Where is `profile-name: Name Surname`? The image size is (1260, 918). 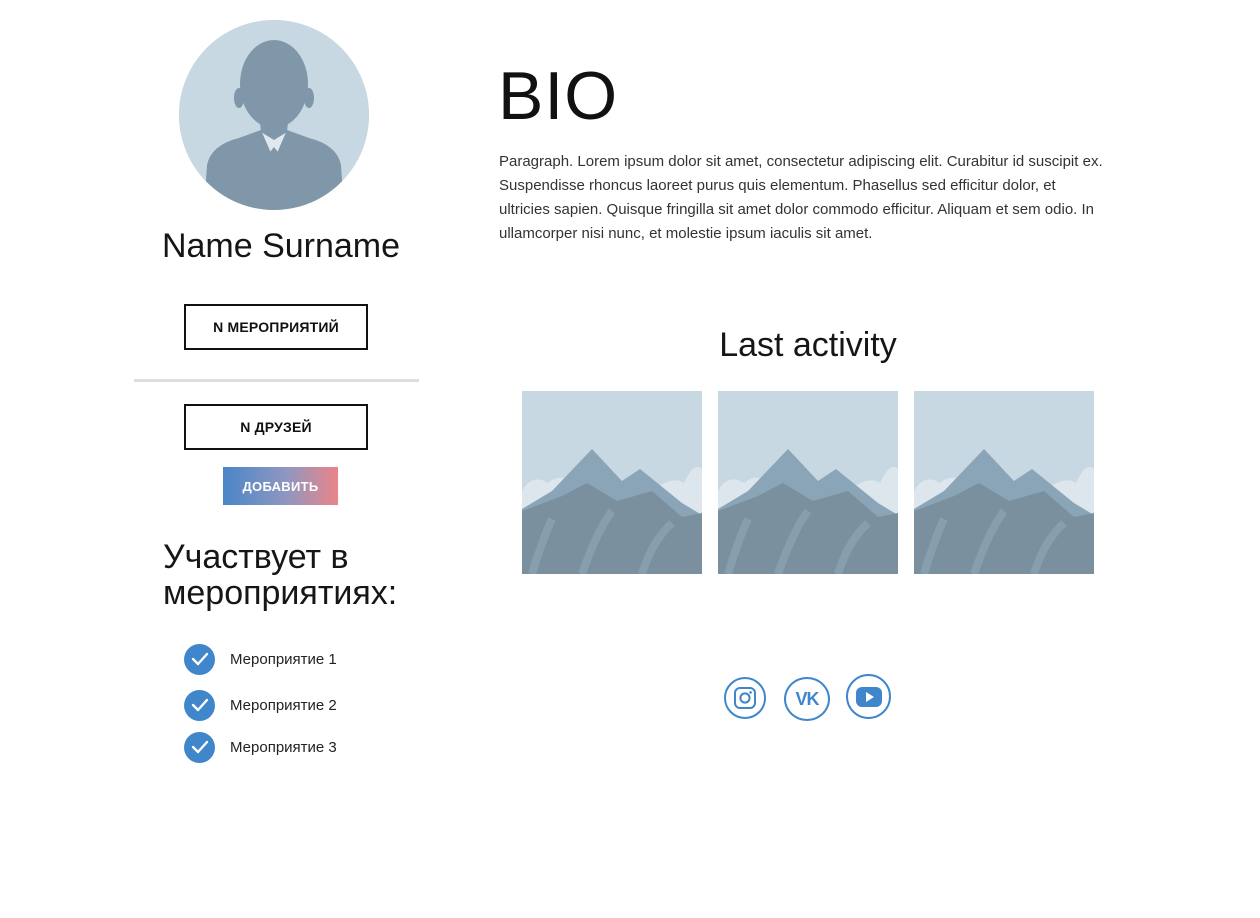 profile-name: Name Surname is located at coordinates (281, 246).